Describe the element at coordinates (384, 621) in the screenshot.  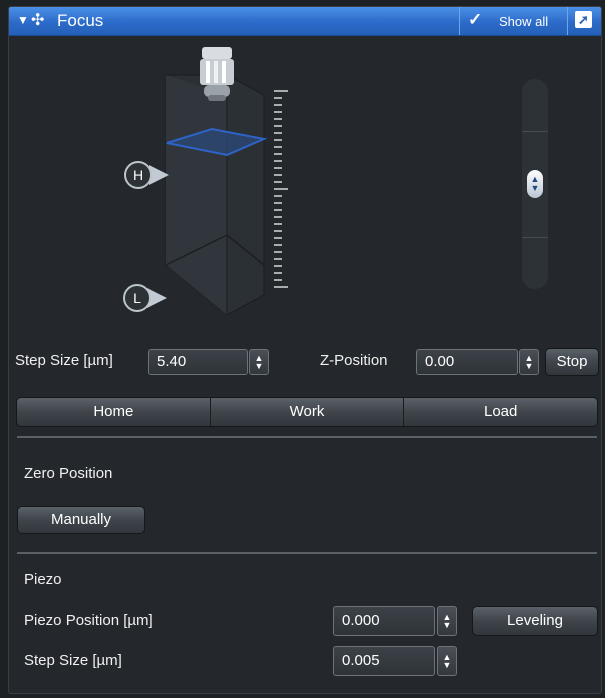
I see `piezo-position-field: 0.000` at that location.